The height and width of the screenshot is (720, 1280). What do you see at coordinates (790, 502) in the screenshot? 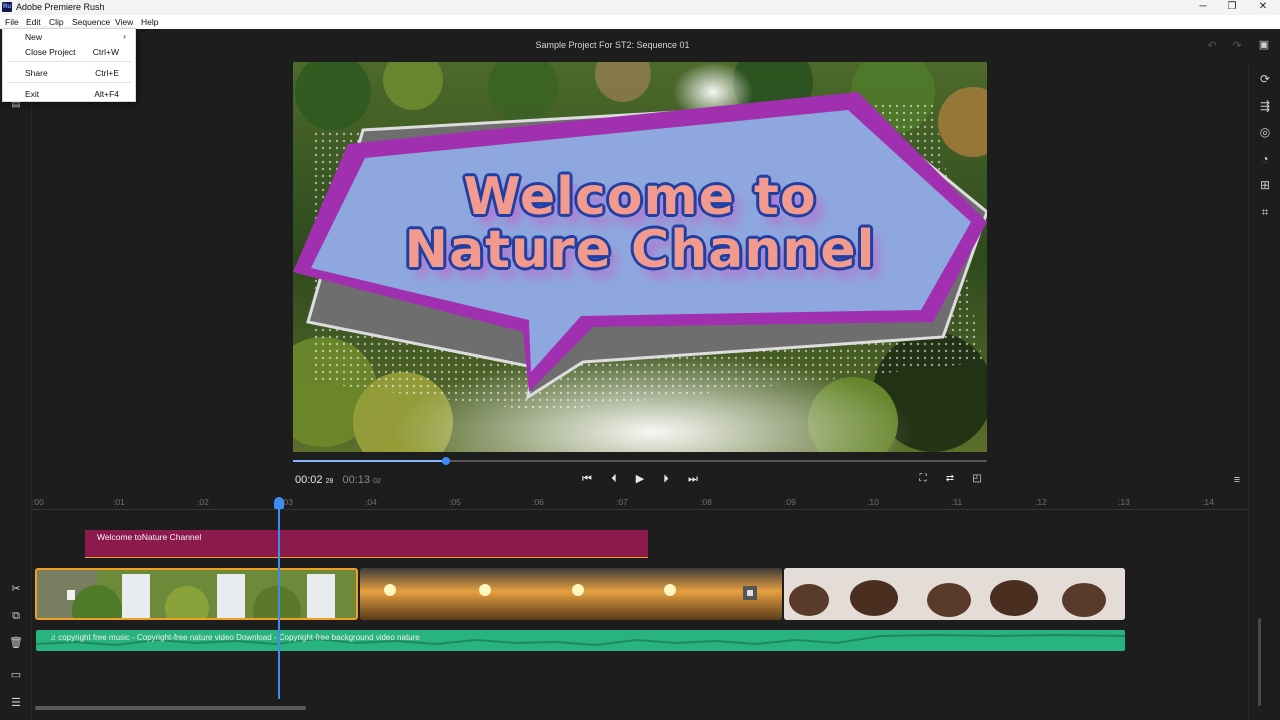
I see `ruler-tick: :09` at bounding box center [790, 502].